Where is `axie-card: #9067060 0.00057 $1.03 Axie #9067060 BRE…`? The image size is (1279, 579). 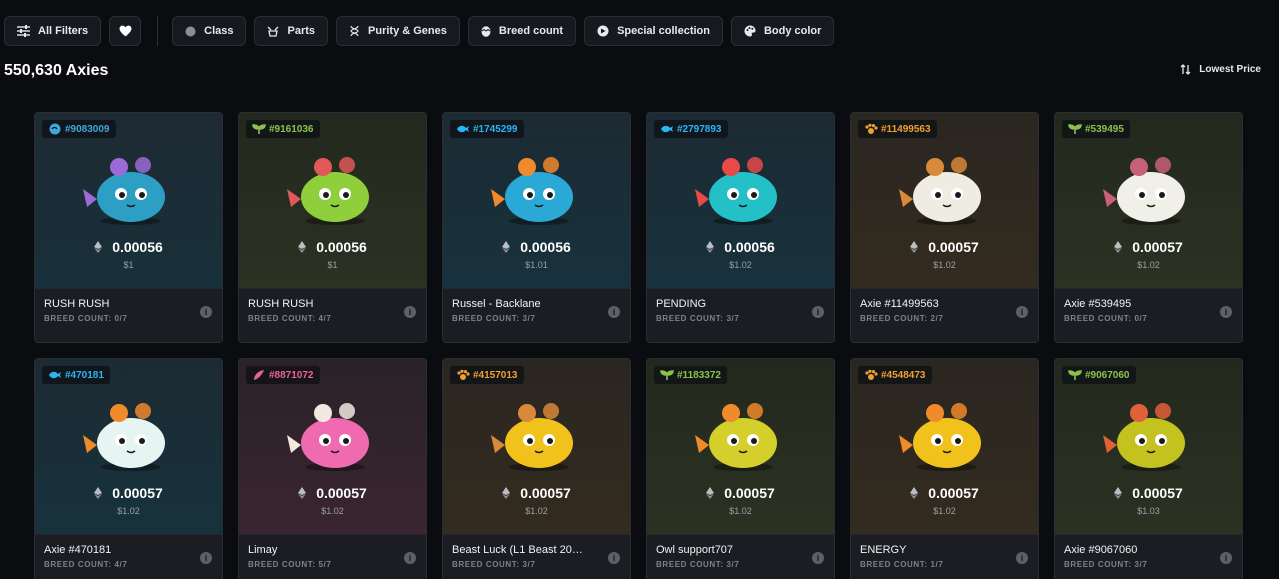 axie-card: #9067060 0.00057 $1.03 Axie #9067060 BRE… is located at coordinates (1148, 468).